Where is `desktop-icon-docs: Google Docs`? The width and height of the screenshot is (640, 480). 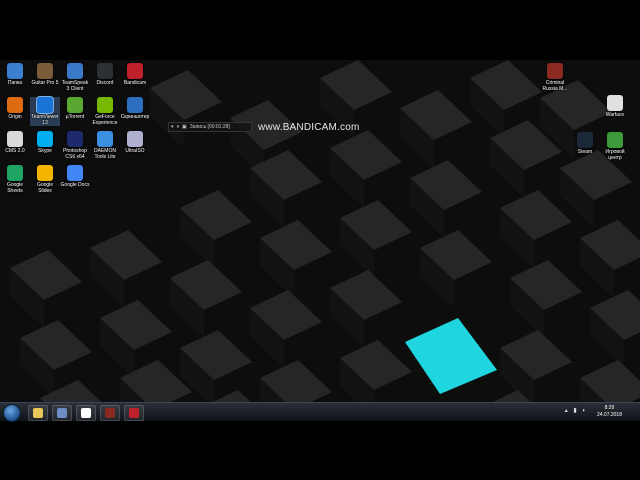
desktop-icon-docs: Google Docs is located at coordinates (75, 176).